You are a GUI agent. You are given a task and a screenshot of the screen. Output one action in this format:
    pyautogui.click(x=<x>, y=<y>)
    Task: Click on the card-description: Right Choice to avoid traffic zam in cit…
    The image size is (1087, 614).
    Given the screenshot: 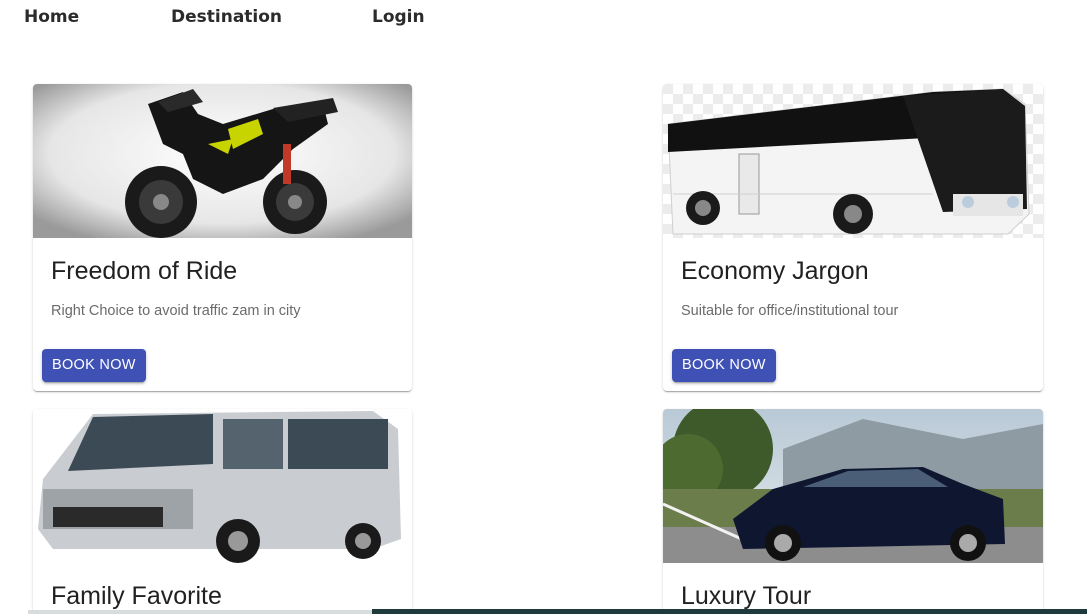 What is the action you would take?
    pyautogui.click(x=176, y=311)
    